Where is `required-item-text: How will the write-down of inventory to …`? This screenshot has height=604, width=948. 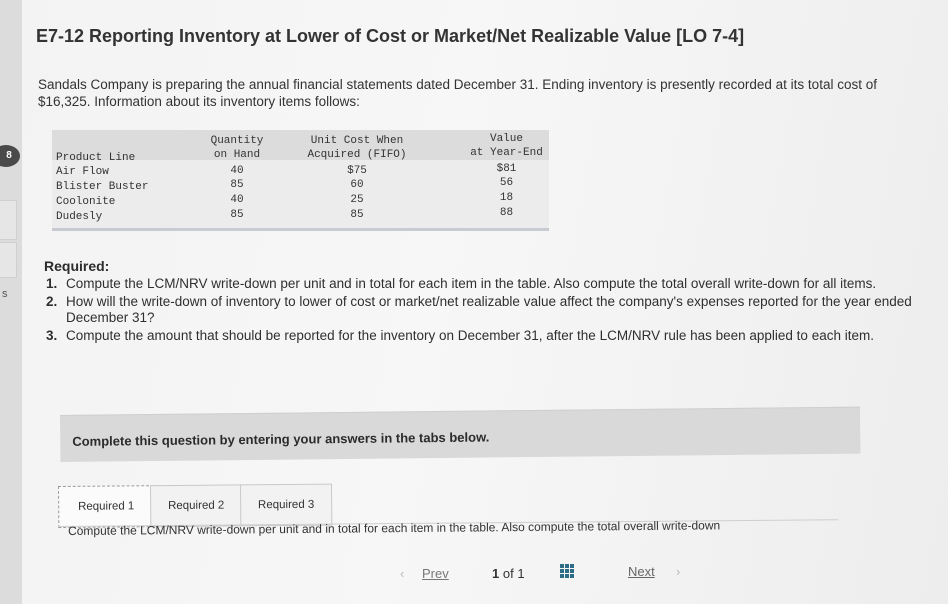
required-item-text: How will the write-down of inventory to … is located at coordinates (489, 309).